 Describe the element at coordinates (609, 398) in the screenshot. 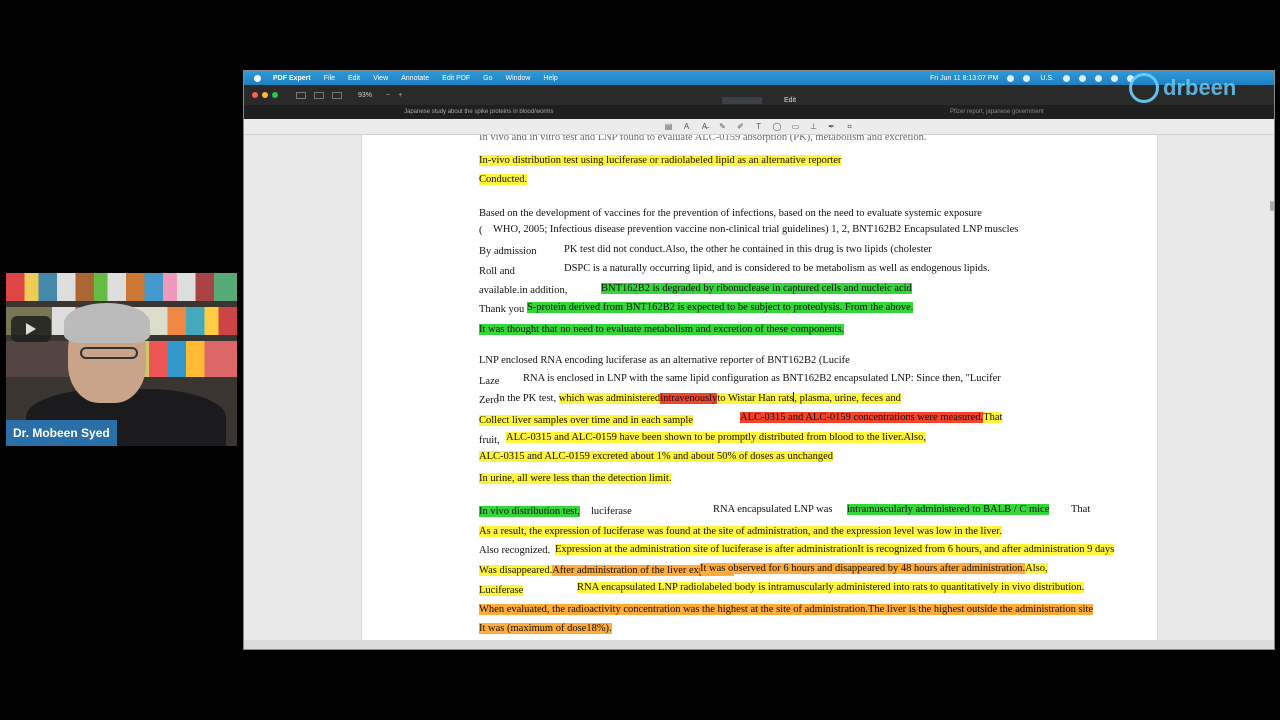

I see `highlight-yellow: which was administered` at that location.